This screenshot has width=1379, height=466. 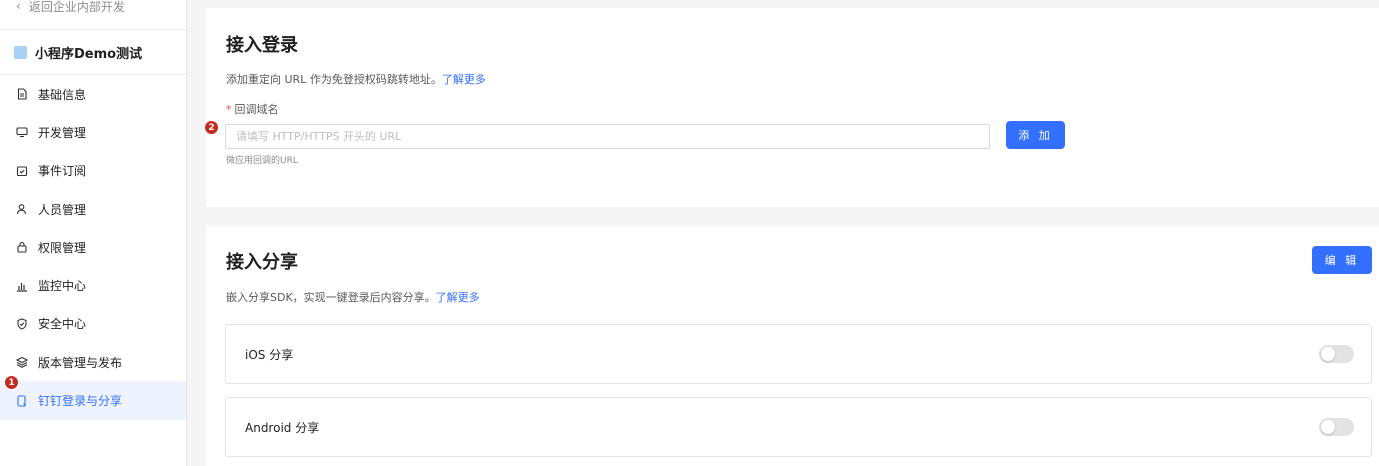 I want to click on share-title: 接入分享, so click(x=262, y=262).